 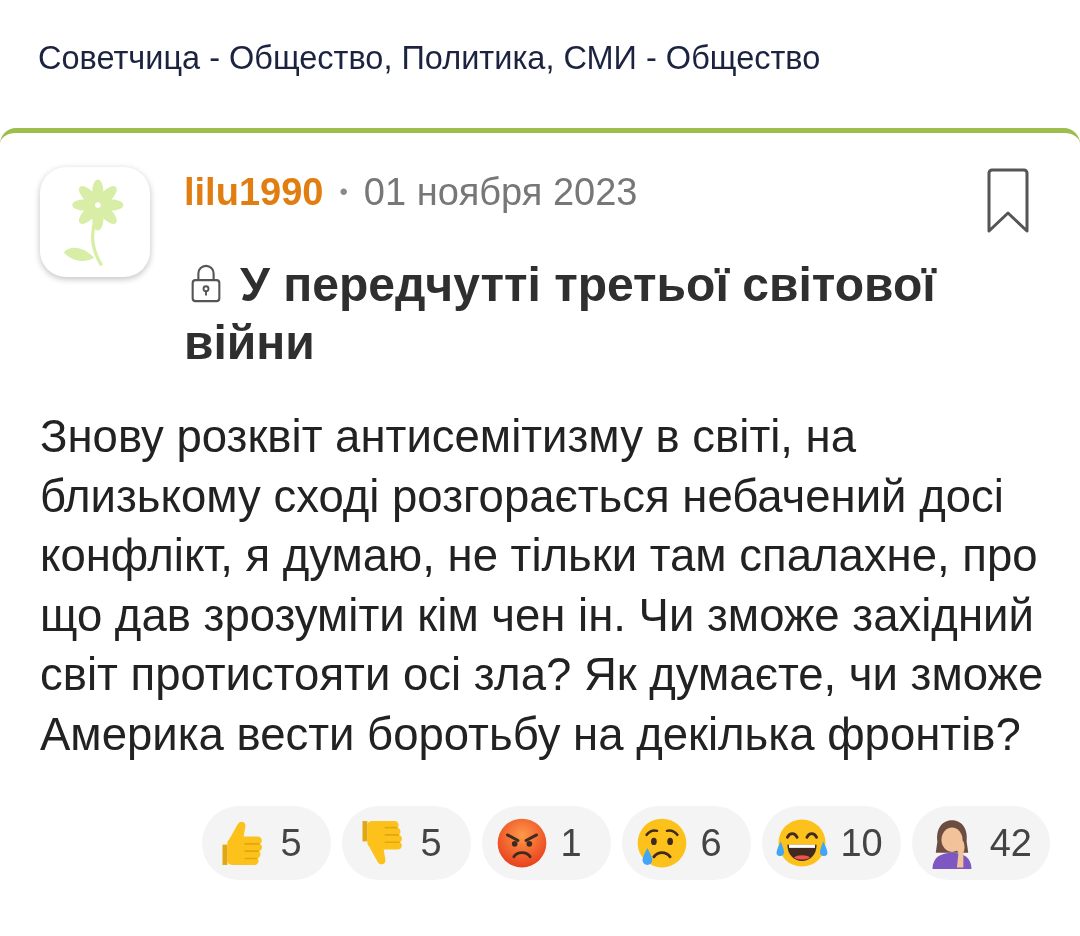 What do you see at coordinates (522, 843) in the screenshot?
I see `angry-face-icon` at bounding box center [522, 843].